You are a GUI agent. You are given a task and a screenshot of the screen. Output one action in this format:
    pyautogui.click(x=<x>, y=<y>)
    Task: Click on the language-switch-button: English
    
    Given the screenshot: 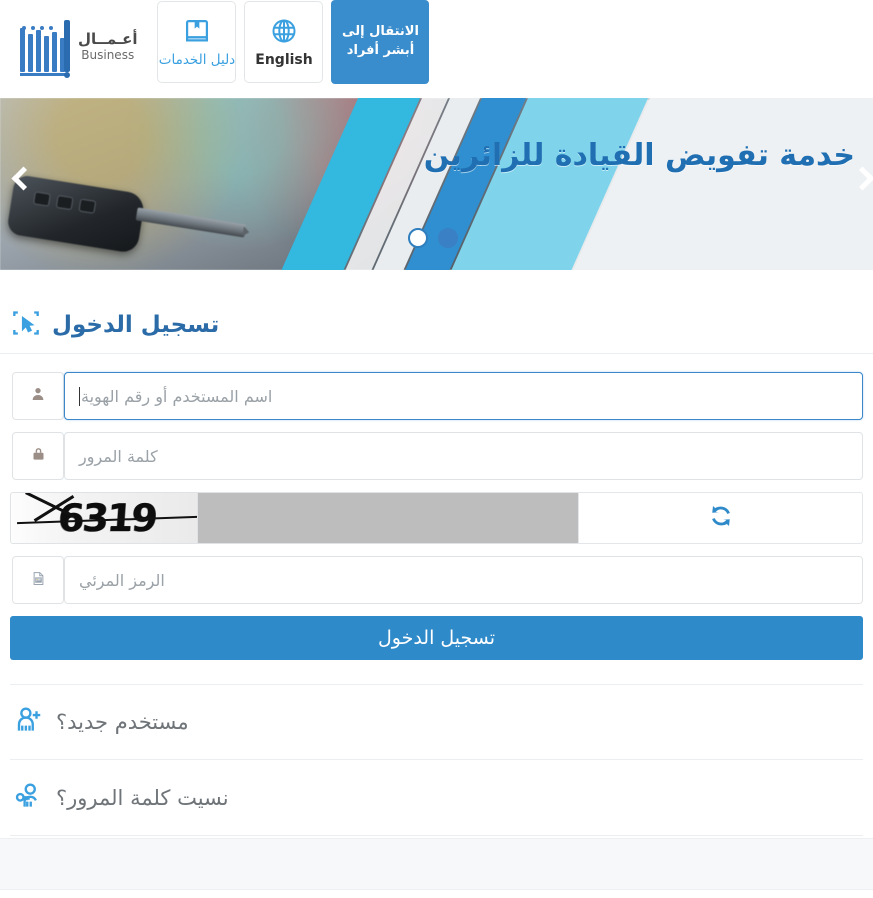 What is the action you would take?
    pyautogui.click(x=284, y=42)
    